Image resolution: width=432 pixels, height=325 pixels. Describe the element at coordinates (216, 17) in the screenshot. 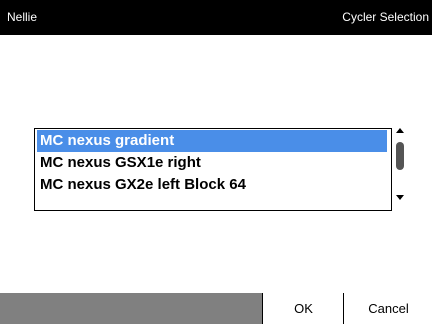

I see `title-bar: Nellie Cycler Selection` at that location.